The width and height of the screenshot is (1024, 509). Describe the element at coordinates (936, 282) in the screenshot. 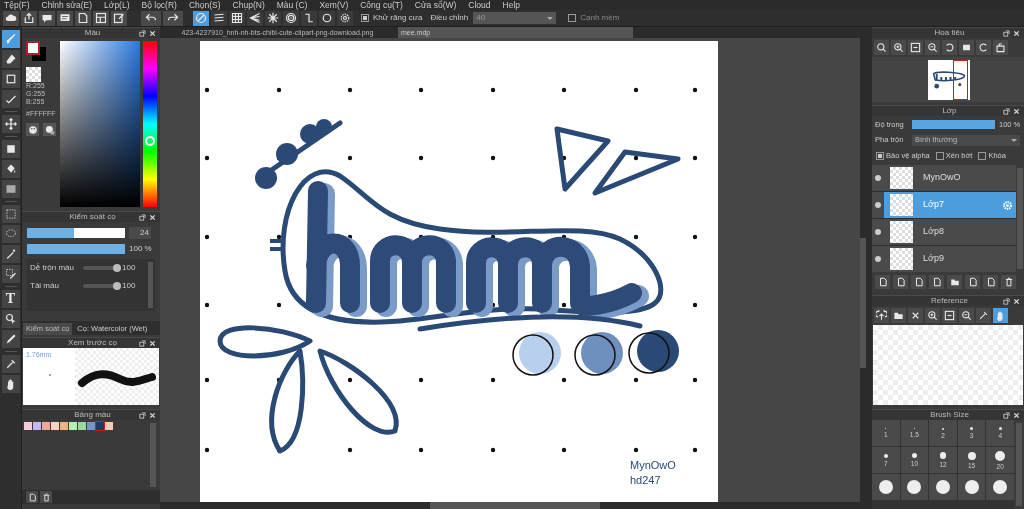

I see `add-layer-button` at that location.